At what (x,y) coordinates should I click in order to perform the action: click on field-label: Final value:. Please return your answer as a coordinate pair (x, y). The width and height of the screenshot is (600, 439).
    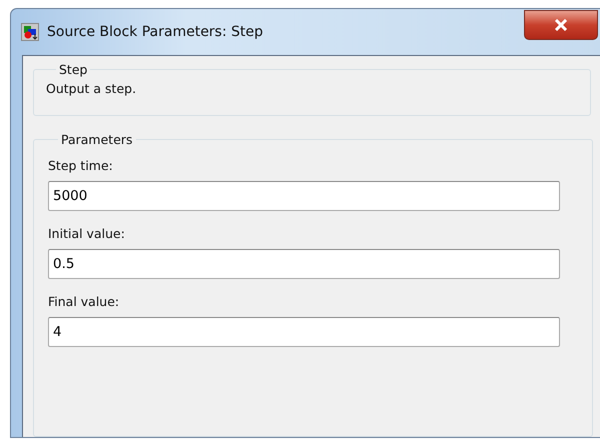
    Looking at the image, I should click on (84, 301).